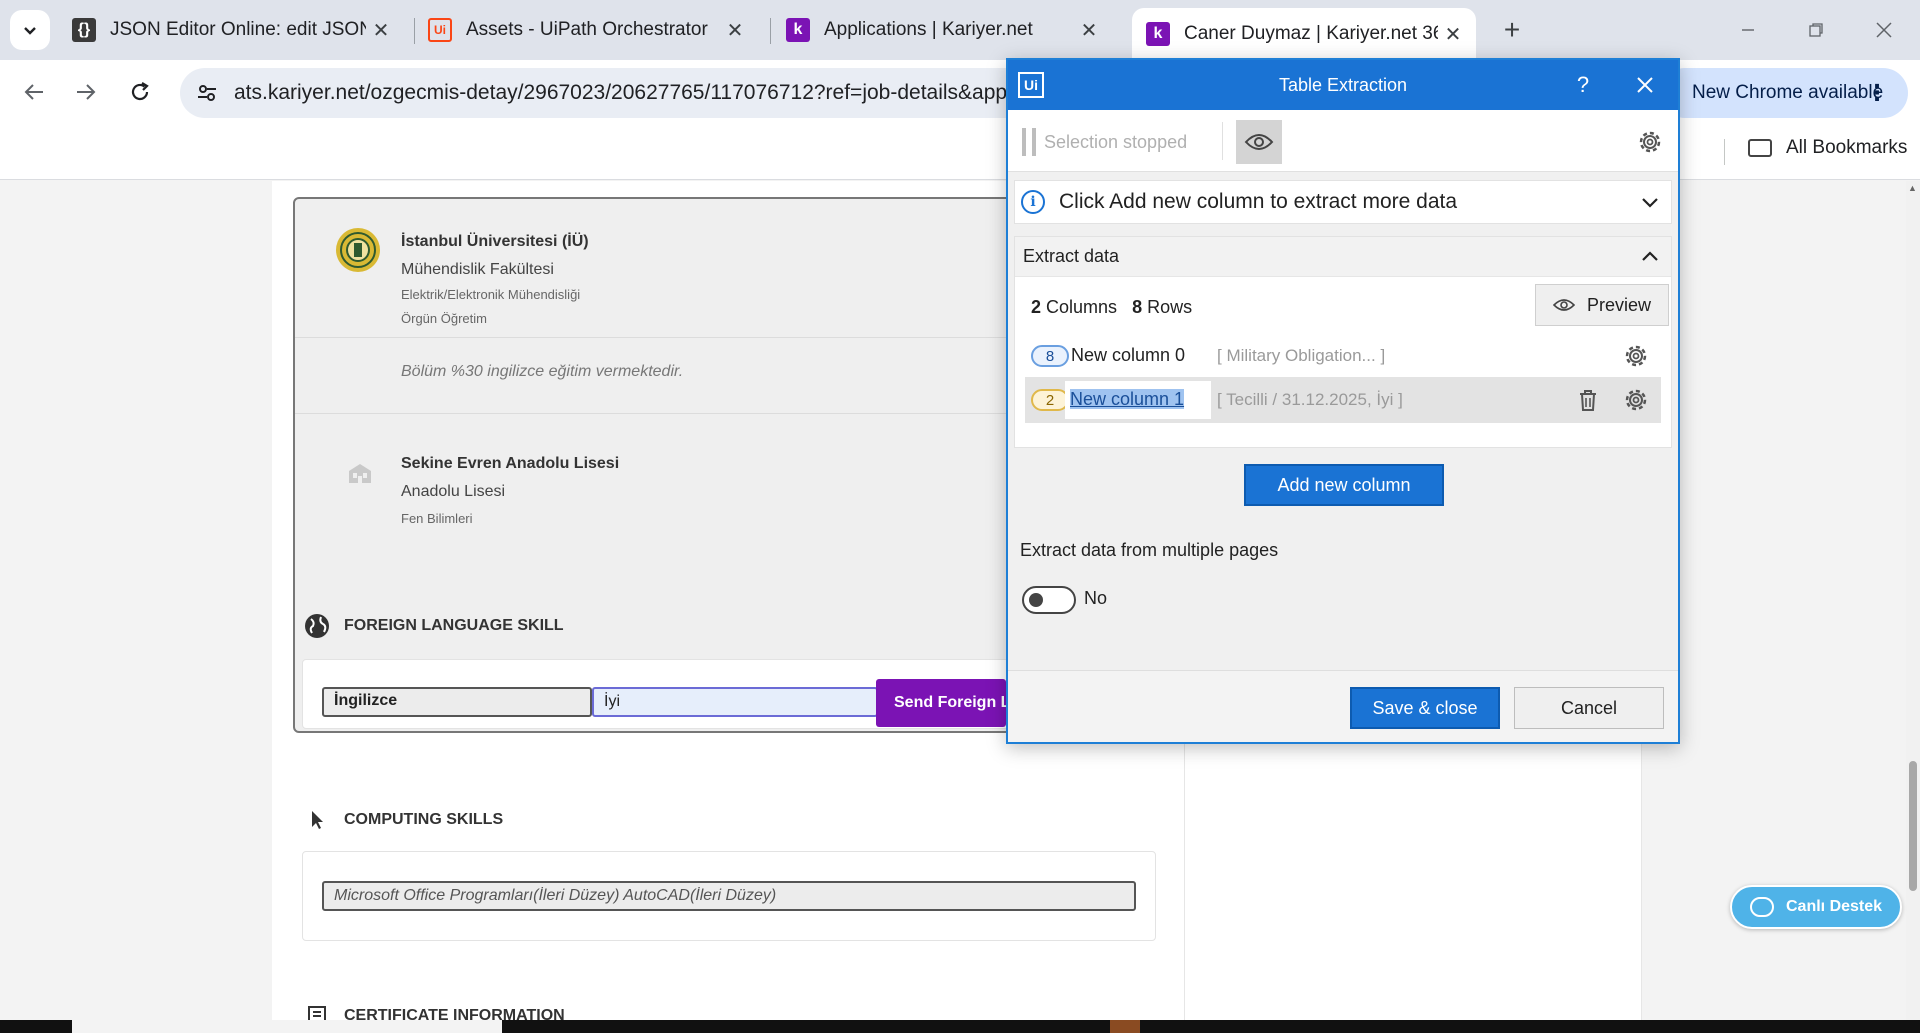 The height and width of the screenshot is (1033, 1920). I want to click on tab-title: Assets - UiPath Orchestrator, so click(587, 29).